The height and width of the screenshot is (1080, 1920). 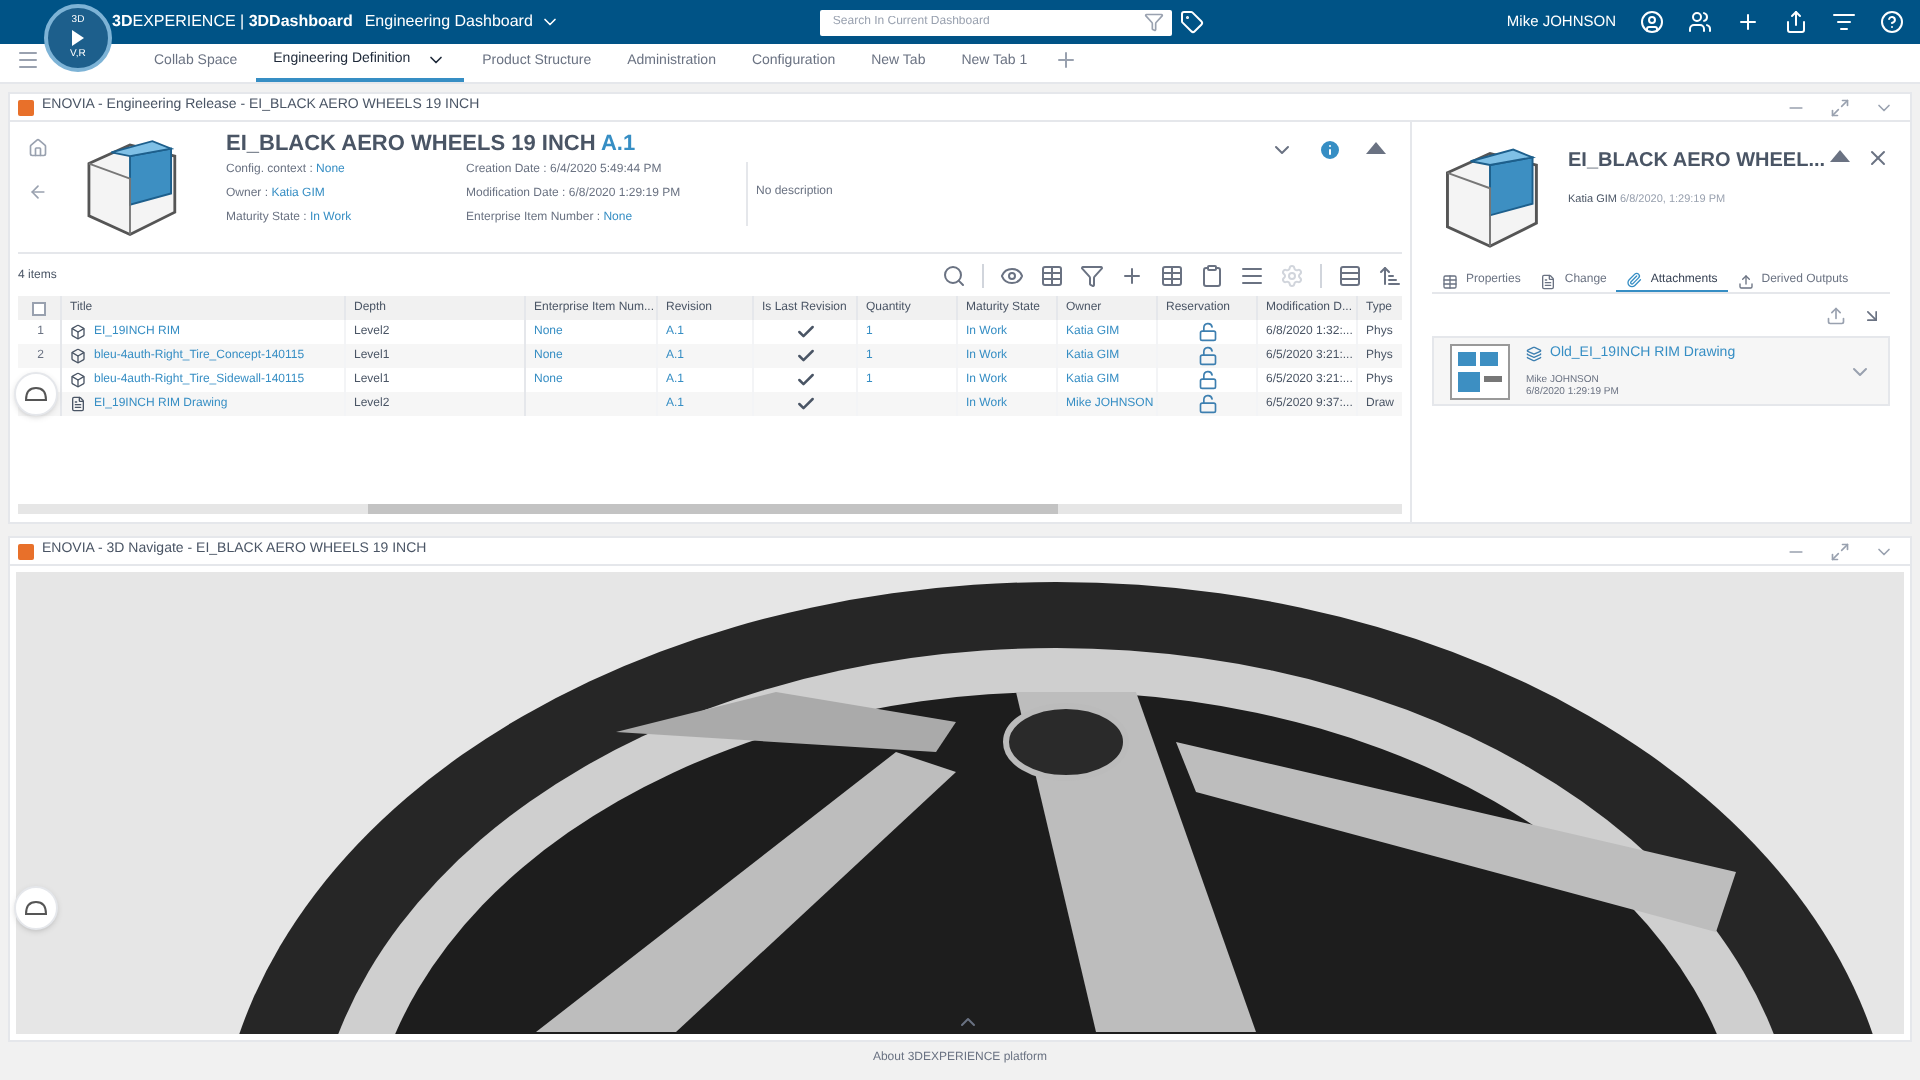 What do you see at coordinates (1836, 316) in the screenshot?
I see `upload-icon` at bounding box center [1836, 316].